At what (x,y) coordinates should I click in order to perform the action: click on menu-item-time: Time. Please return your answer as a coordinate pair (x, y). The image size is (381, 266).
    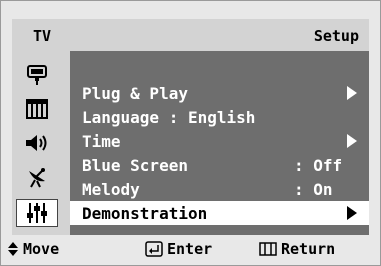
    Looking at the image, I should click on (219, 141).